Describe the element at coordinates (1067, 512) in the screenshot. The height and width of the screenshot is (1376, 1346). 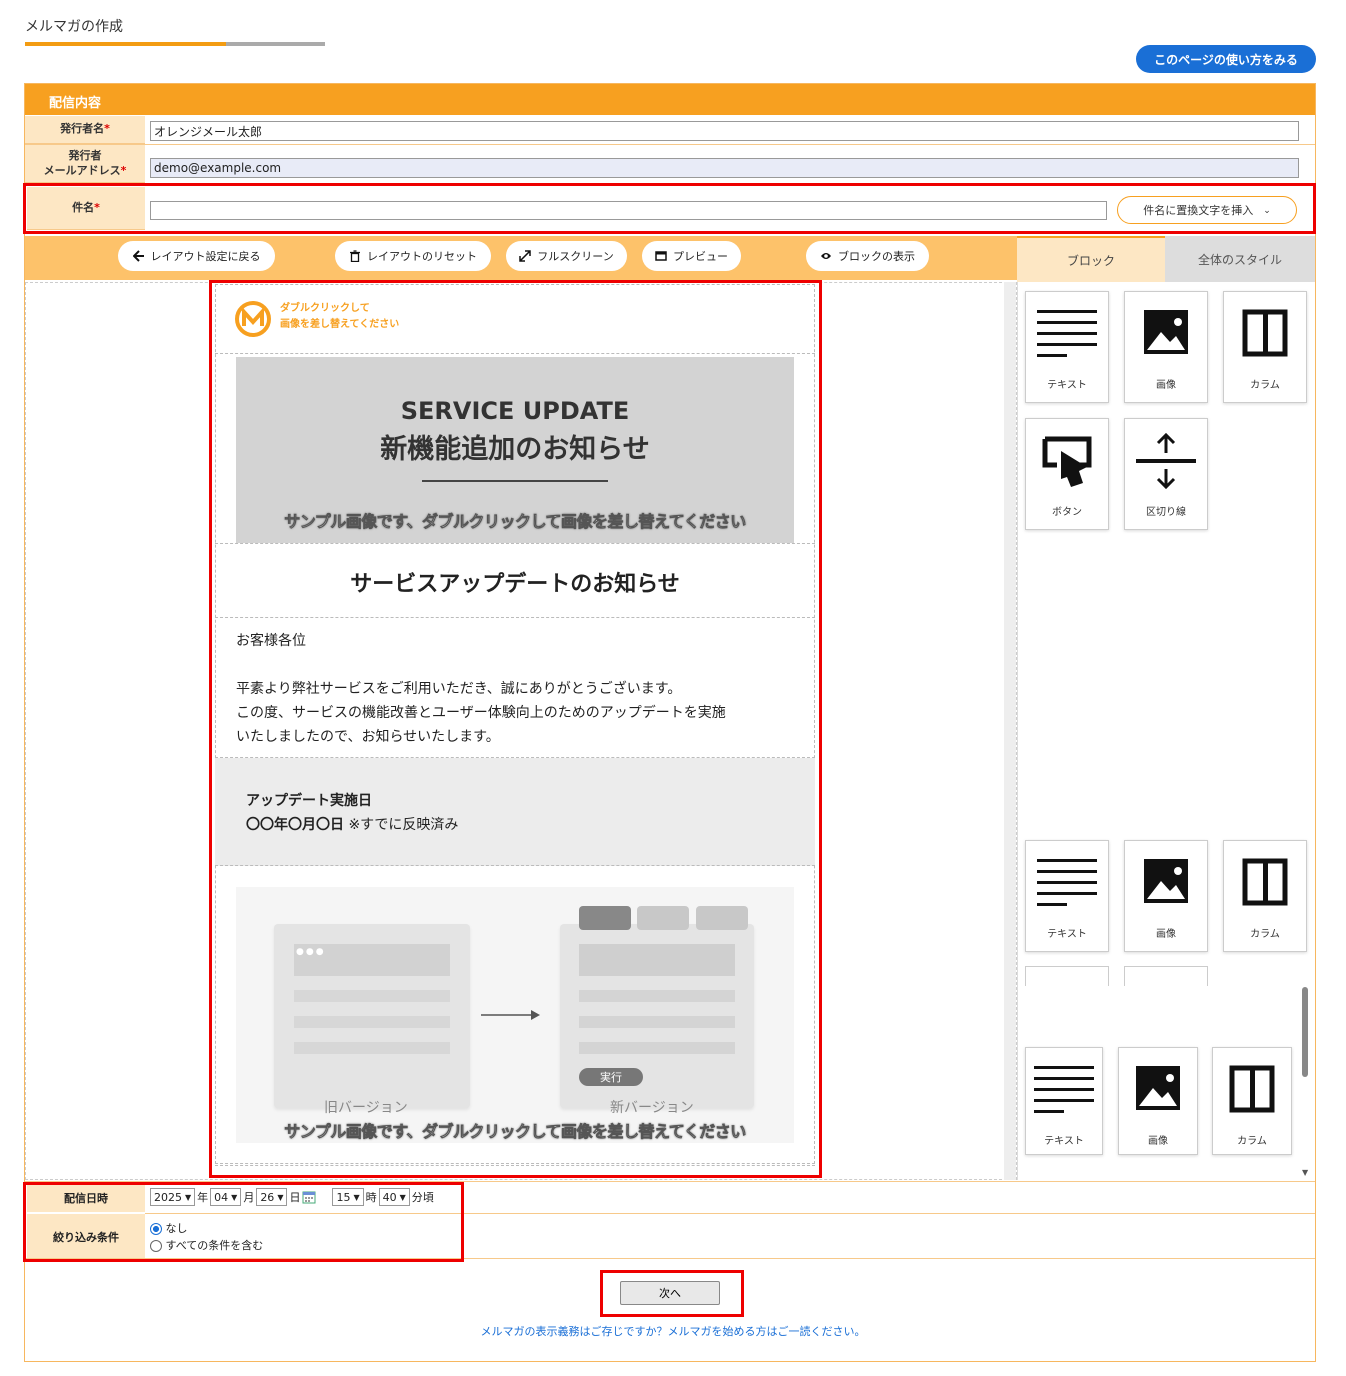
I see `tile-label: ボタン` at that location.